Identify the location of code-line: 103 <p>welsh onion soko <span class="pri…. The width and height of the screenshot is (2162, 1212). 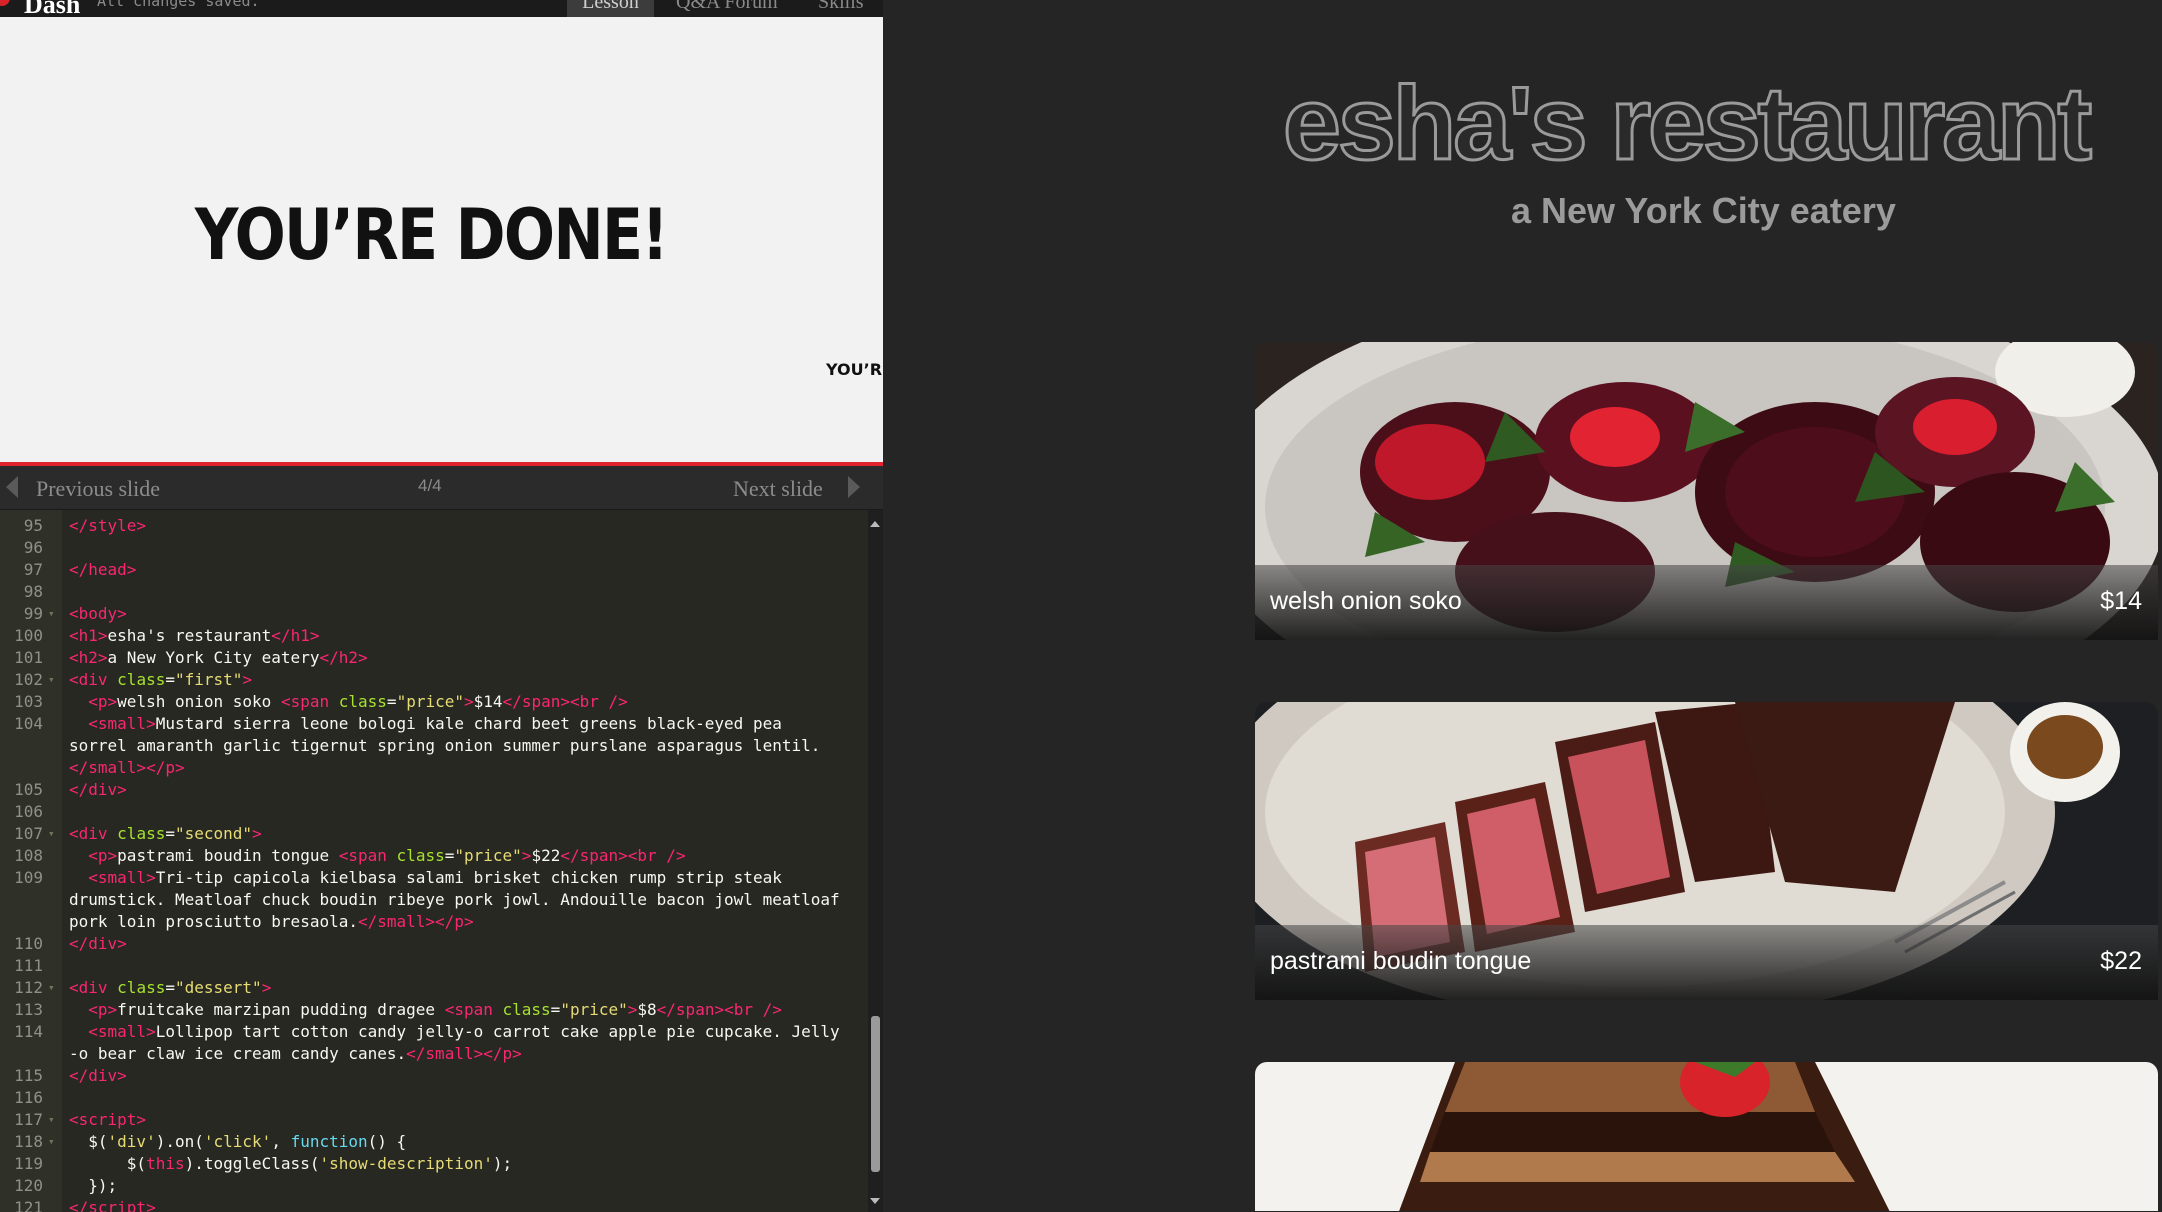
(434, 702).